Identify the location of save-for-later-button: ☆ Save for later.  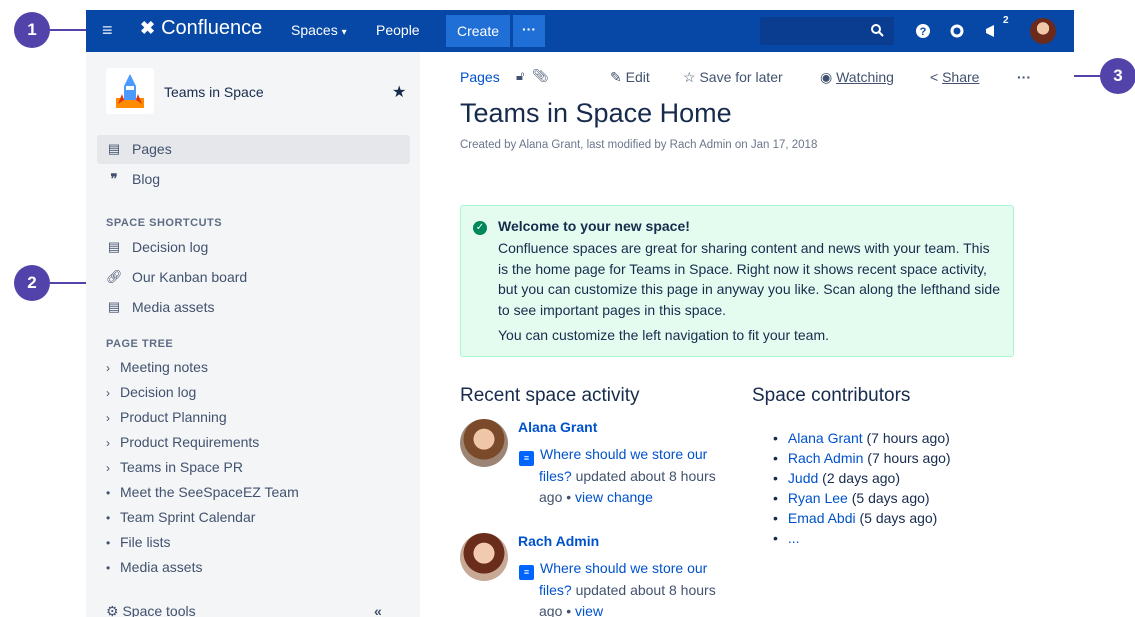
(733, 77).